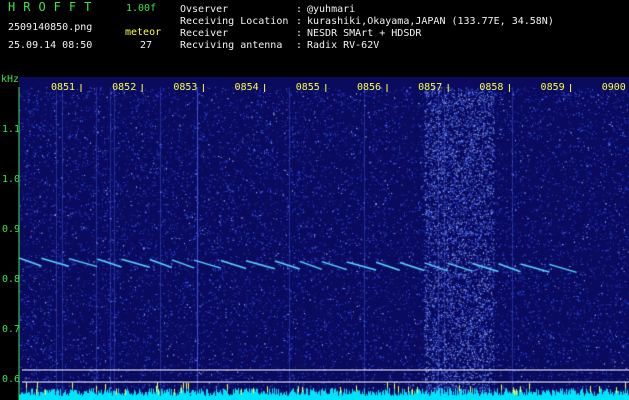  Describe the element at coordinates (185, 87) in the screenshot. I see `x-tick-label: 0853` at that location.